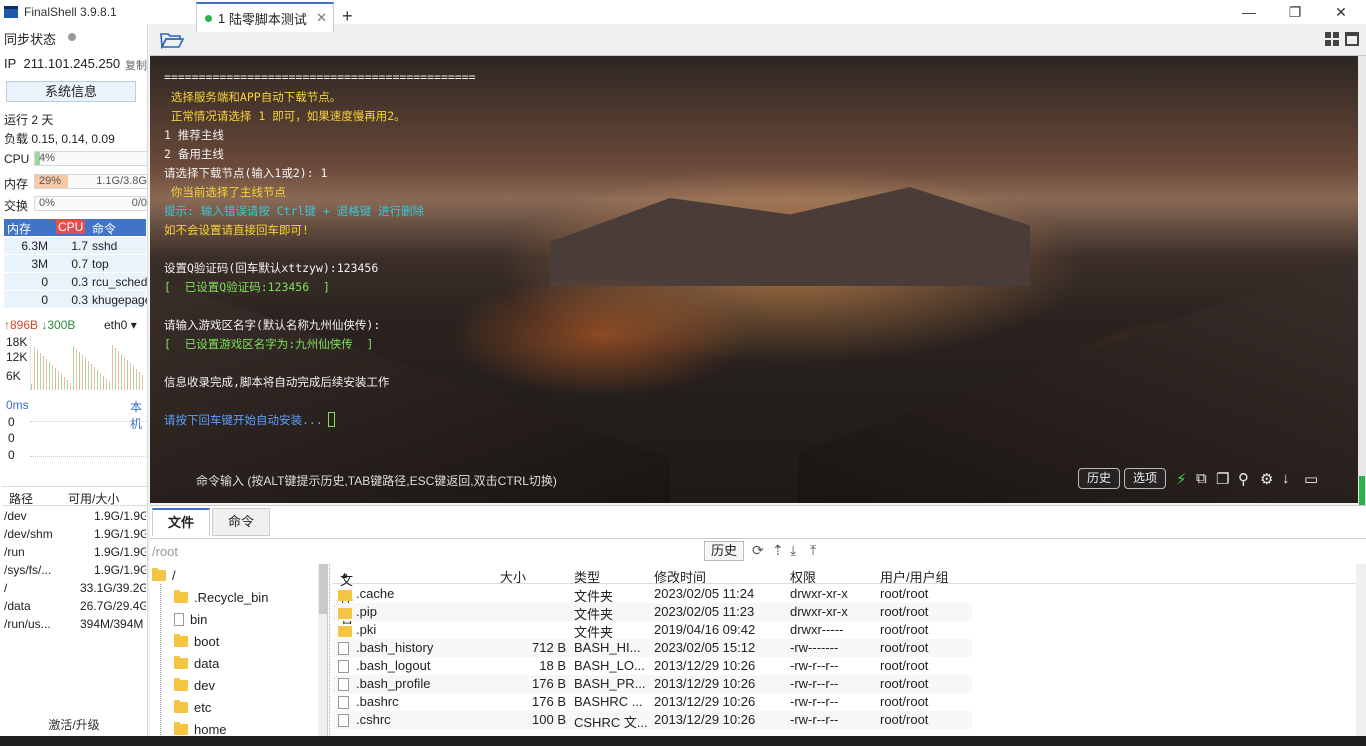  What do you see at coordinates (1222, 479) in the screenshot?
I see `paste-icon: ❐` at bounding box center [1222, 479].